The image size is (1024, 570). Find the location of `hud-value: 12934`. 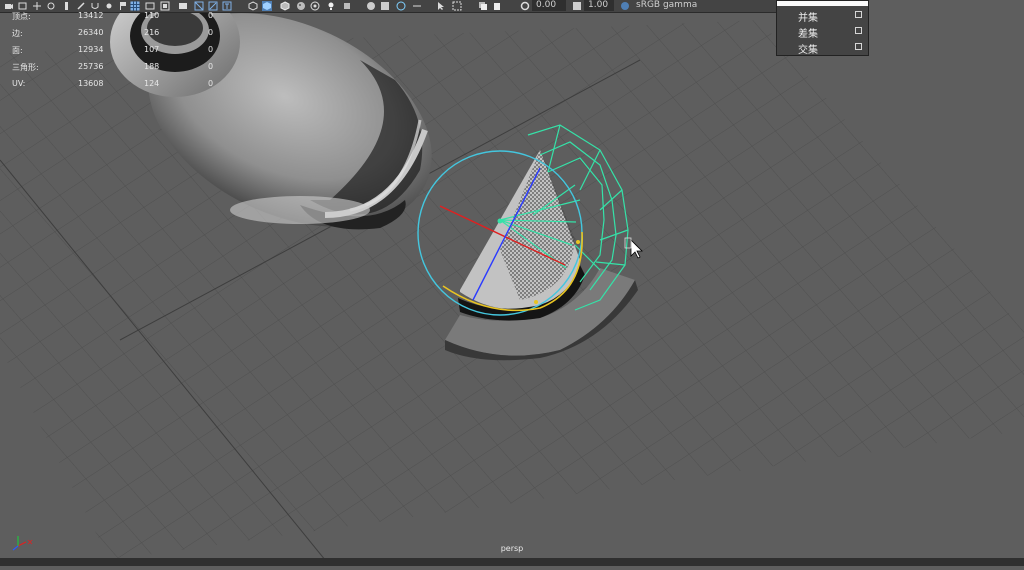

hud-value: 12934 is located at coordinates (91, 49).